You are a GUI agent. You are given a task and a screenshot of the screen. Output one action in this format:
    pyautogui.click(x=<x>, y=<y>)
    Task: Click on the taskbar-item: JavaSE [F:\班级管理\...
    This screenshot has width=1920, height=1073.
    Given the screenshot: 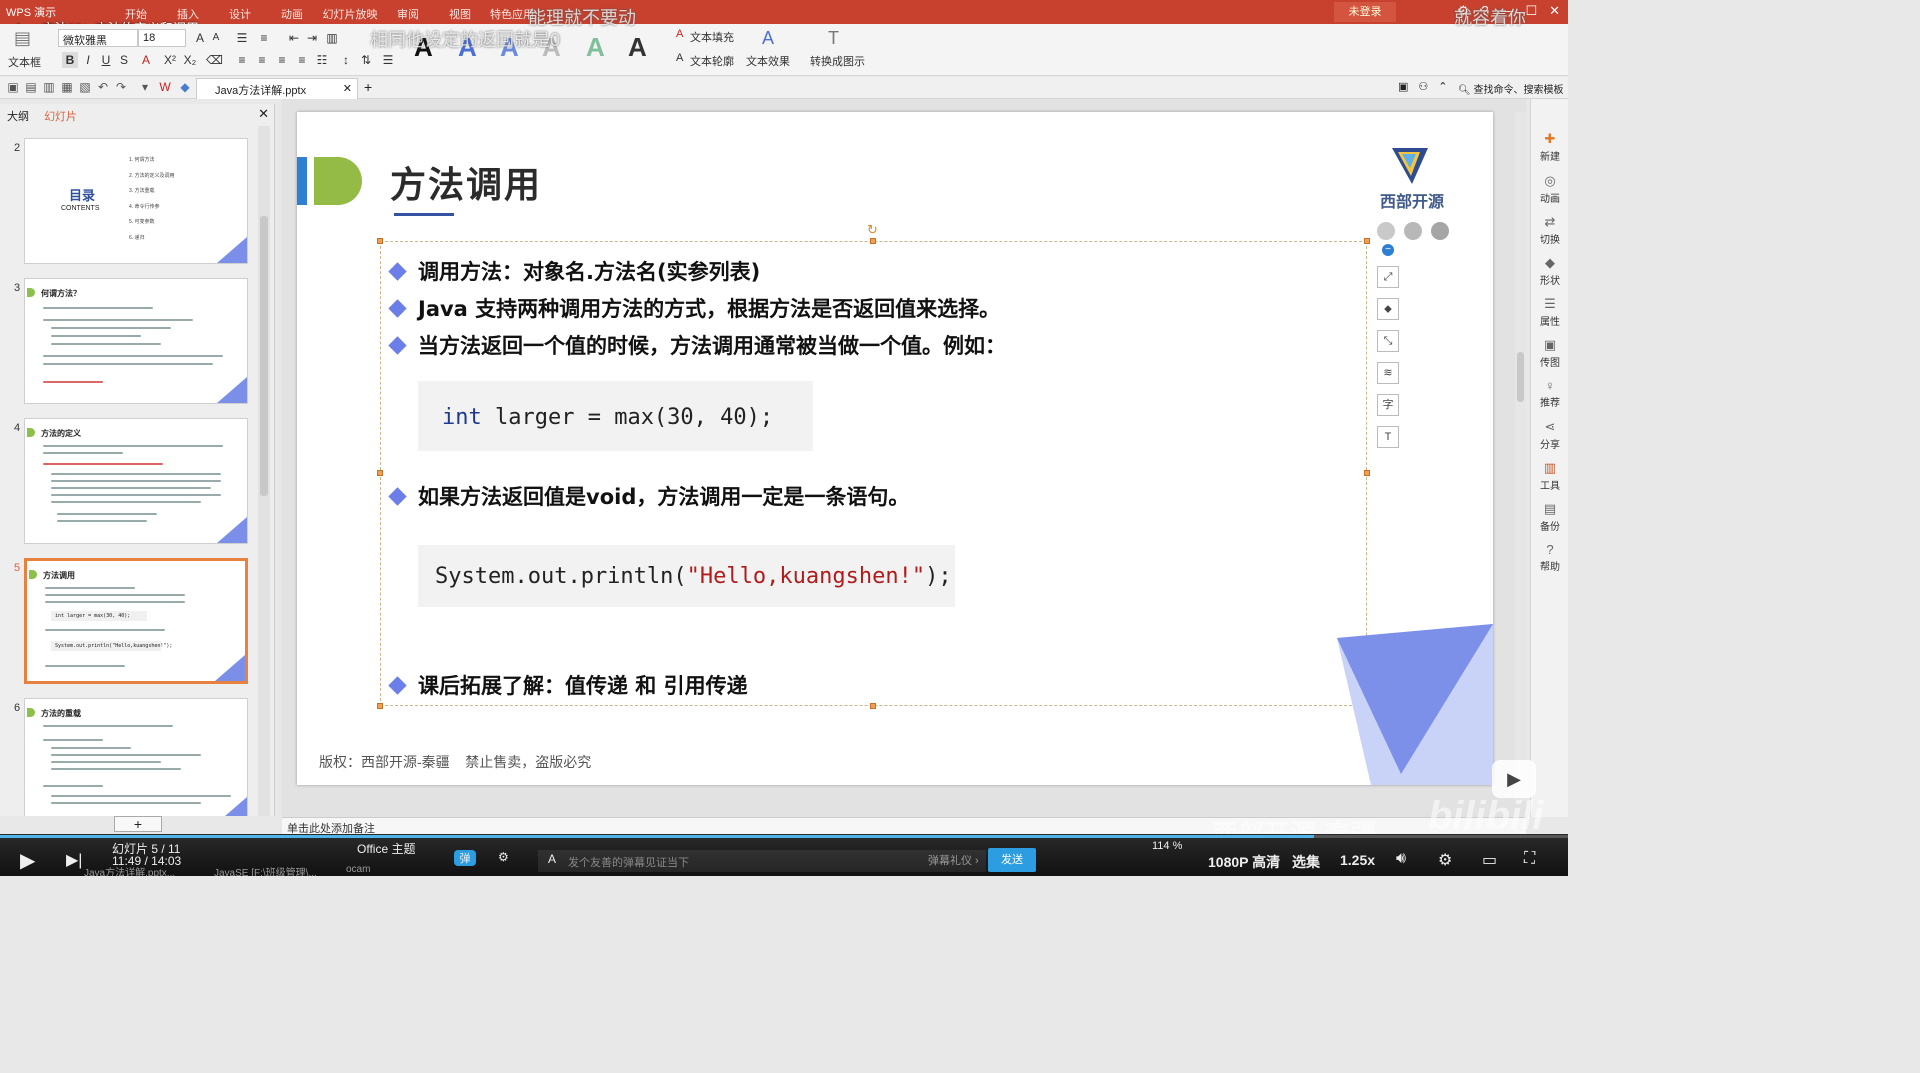 What is the action you would take?
    pyautogui.click(x=265, y=870)
    